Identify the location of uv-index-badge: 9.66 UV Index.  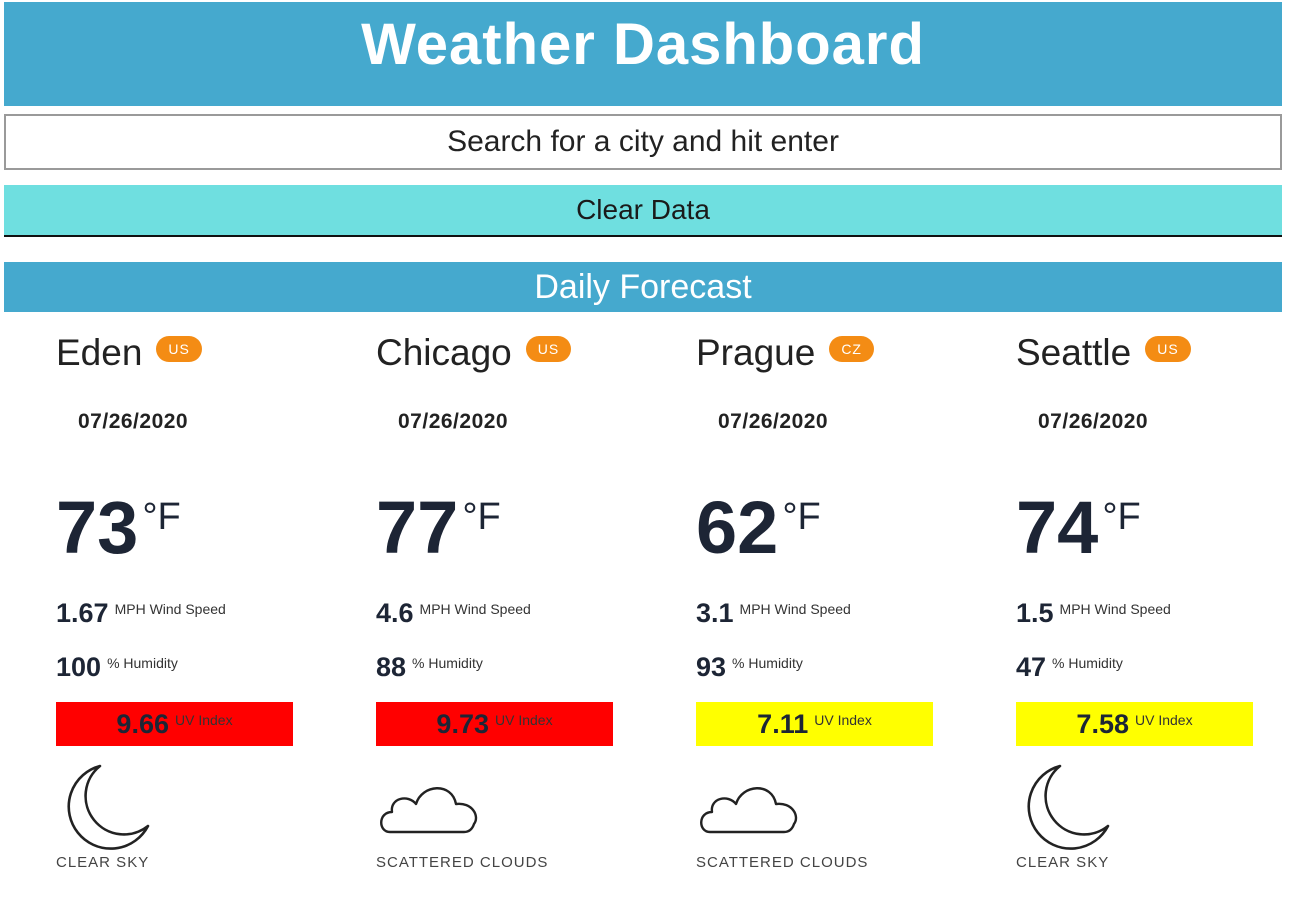
(174, 724).